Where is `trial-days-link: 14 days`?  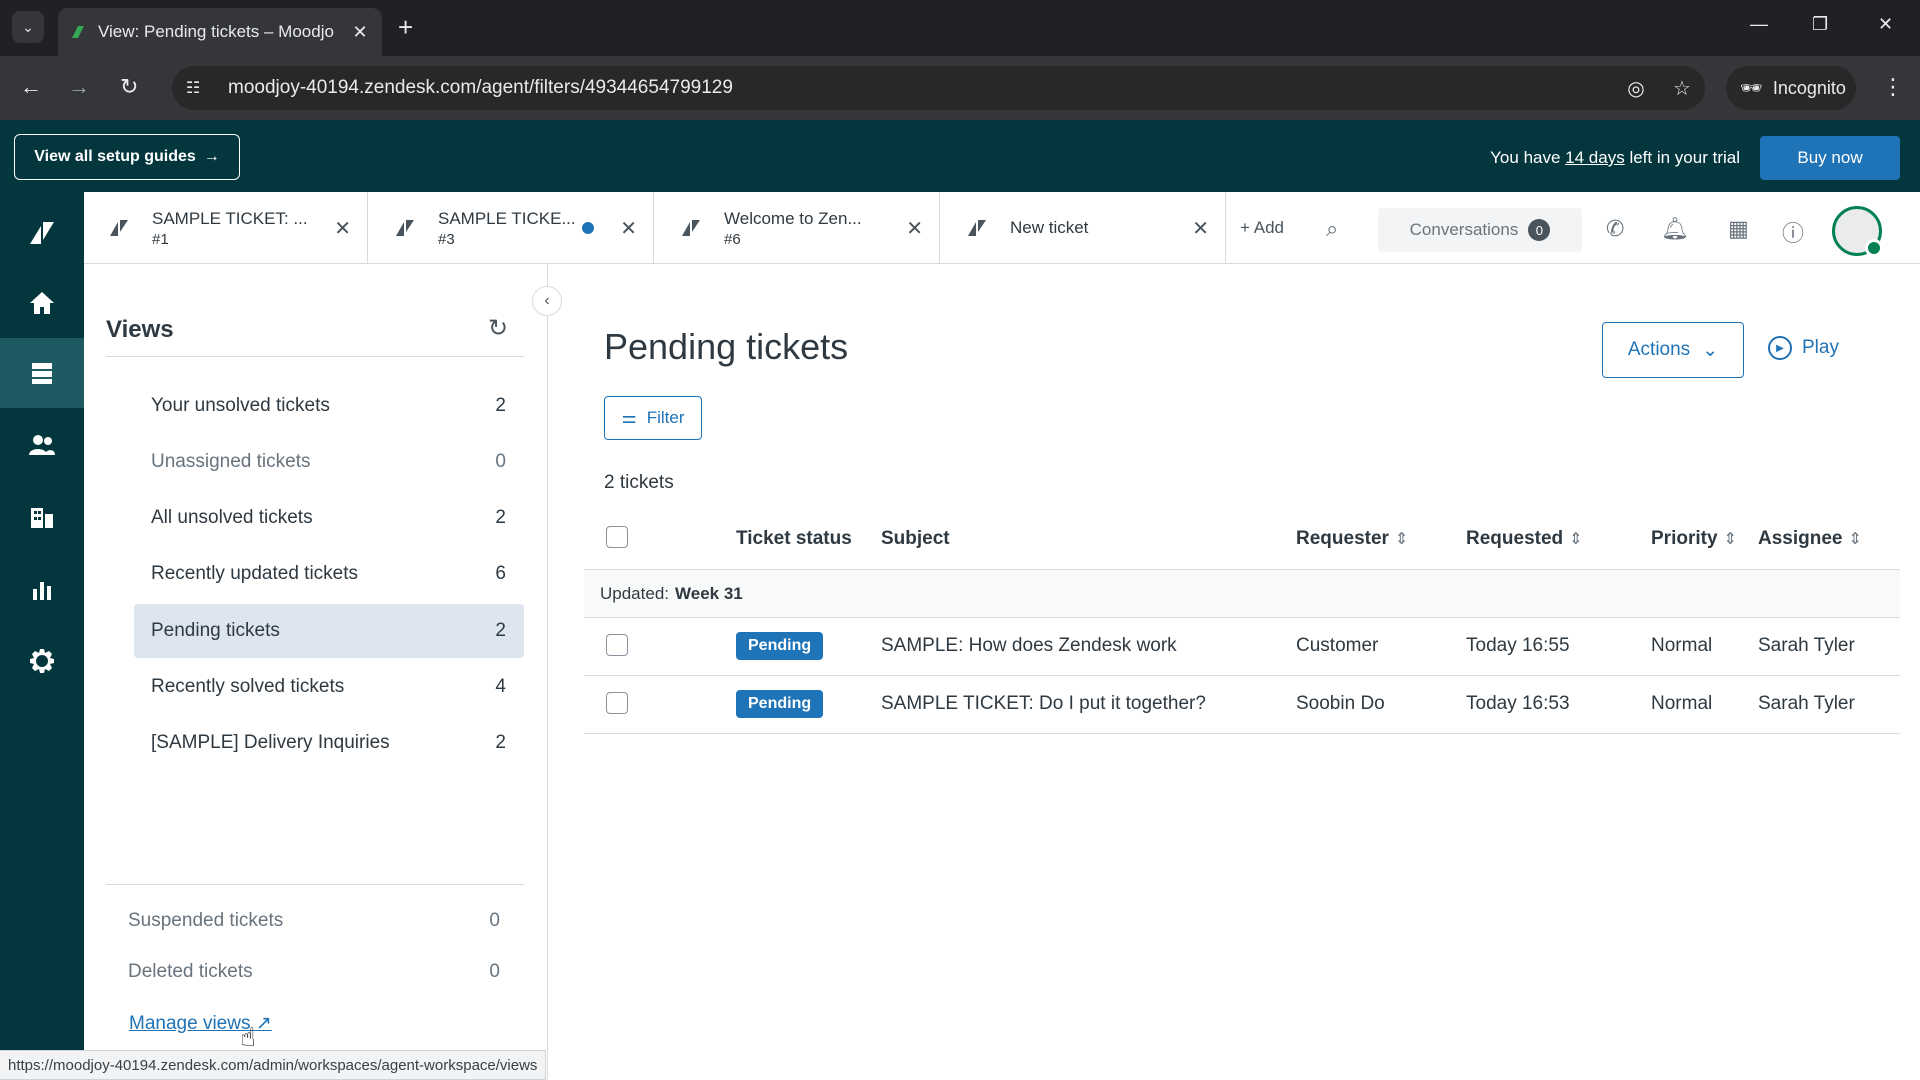 trial-days-link: 14 days is located at coordinates (1595, 157).